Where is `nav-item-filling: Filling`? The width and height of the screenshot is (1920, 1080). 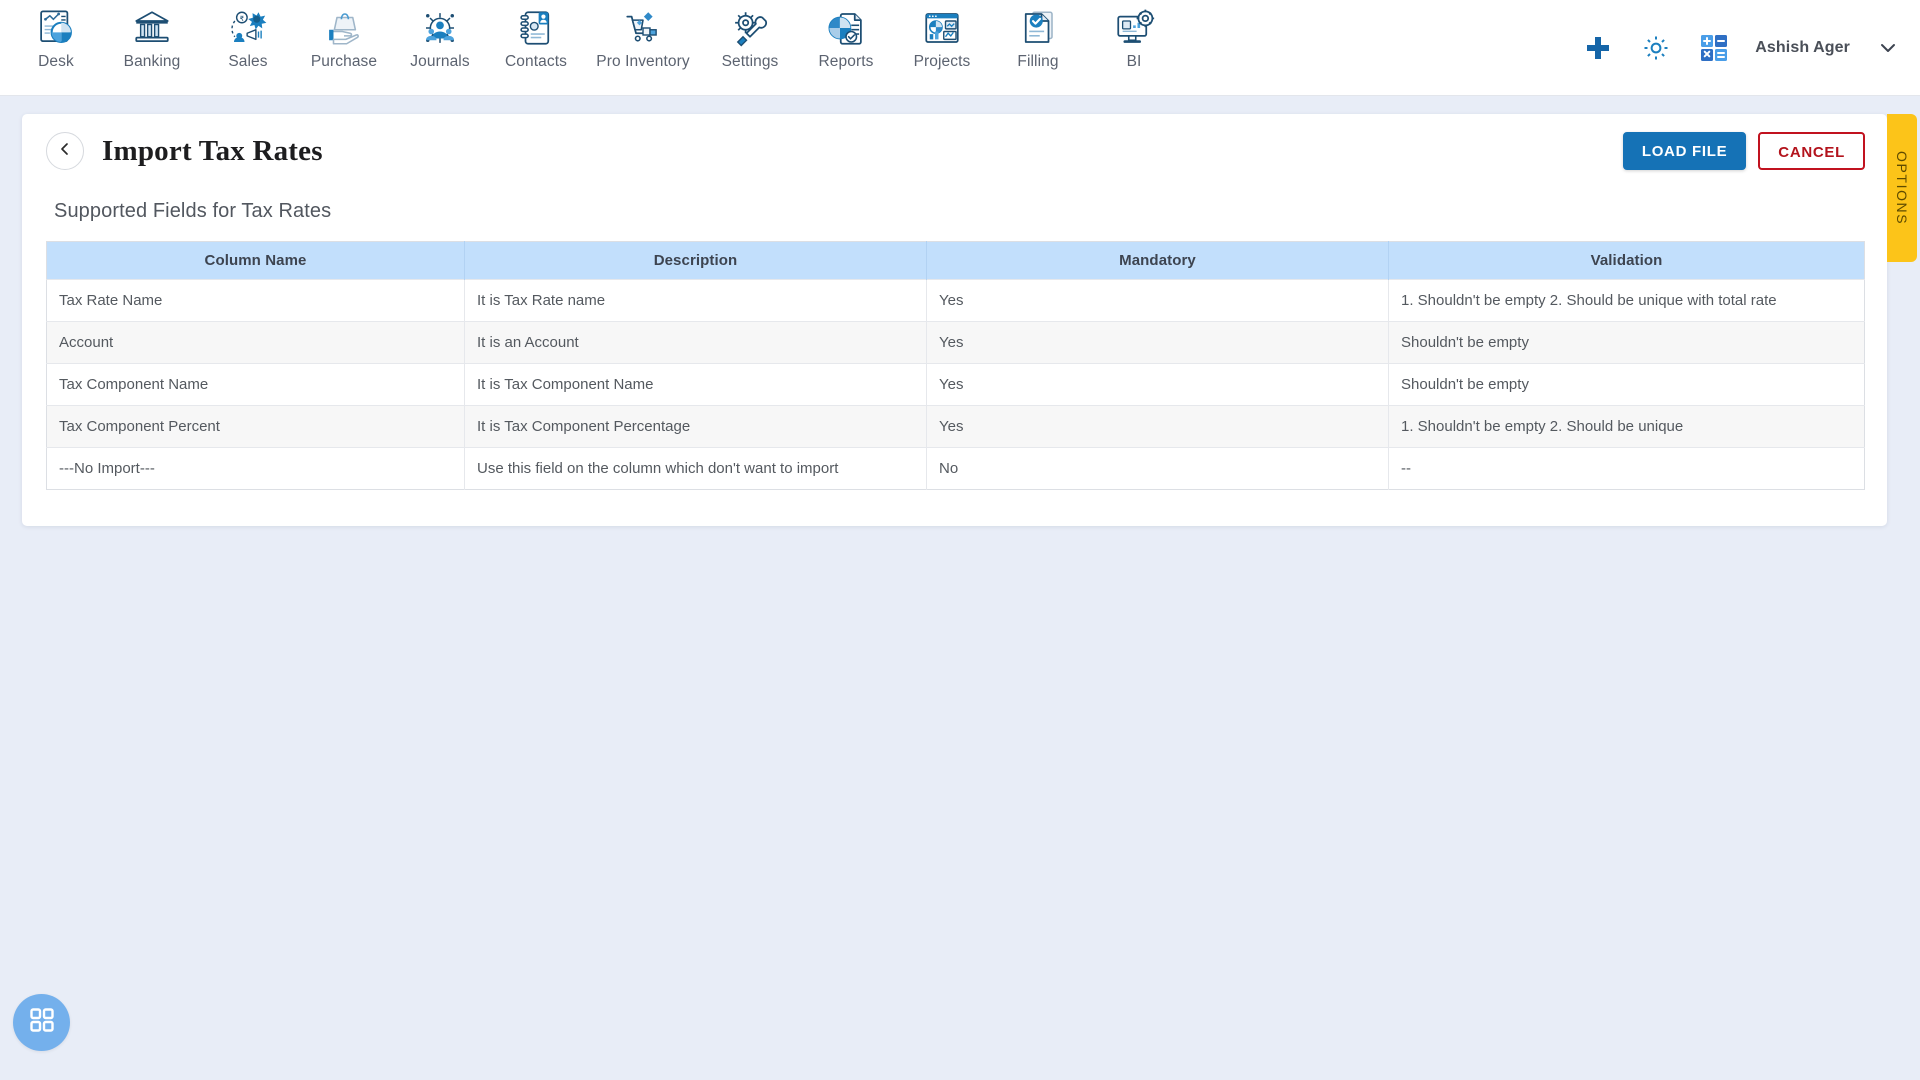
nav-item-filling: Filling is located at coordinates (1038, 35).